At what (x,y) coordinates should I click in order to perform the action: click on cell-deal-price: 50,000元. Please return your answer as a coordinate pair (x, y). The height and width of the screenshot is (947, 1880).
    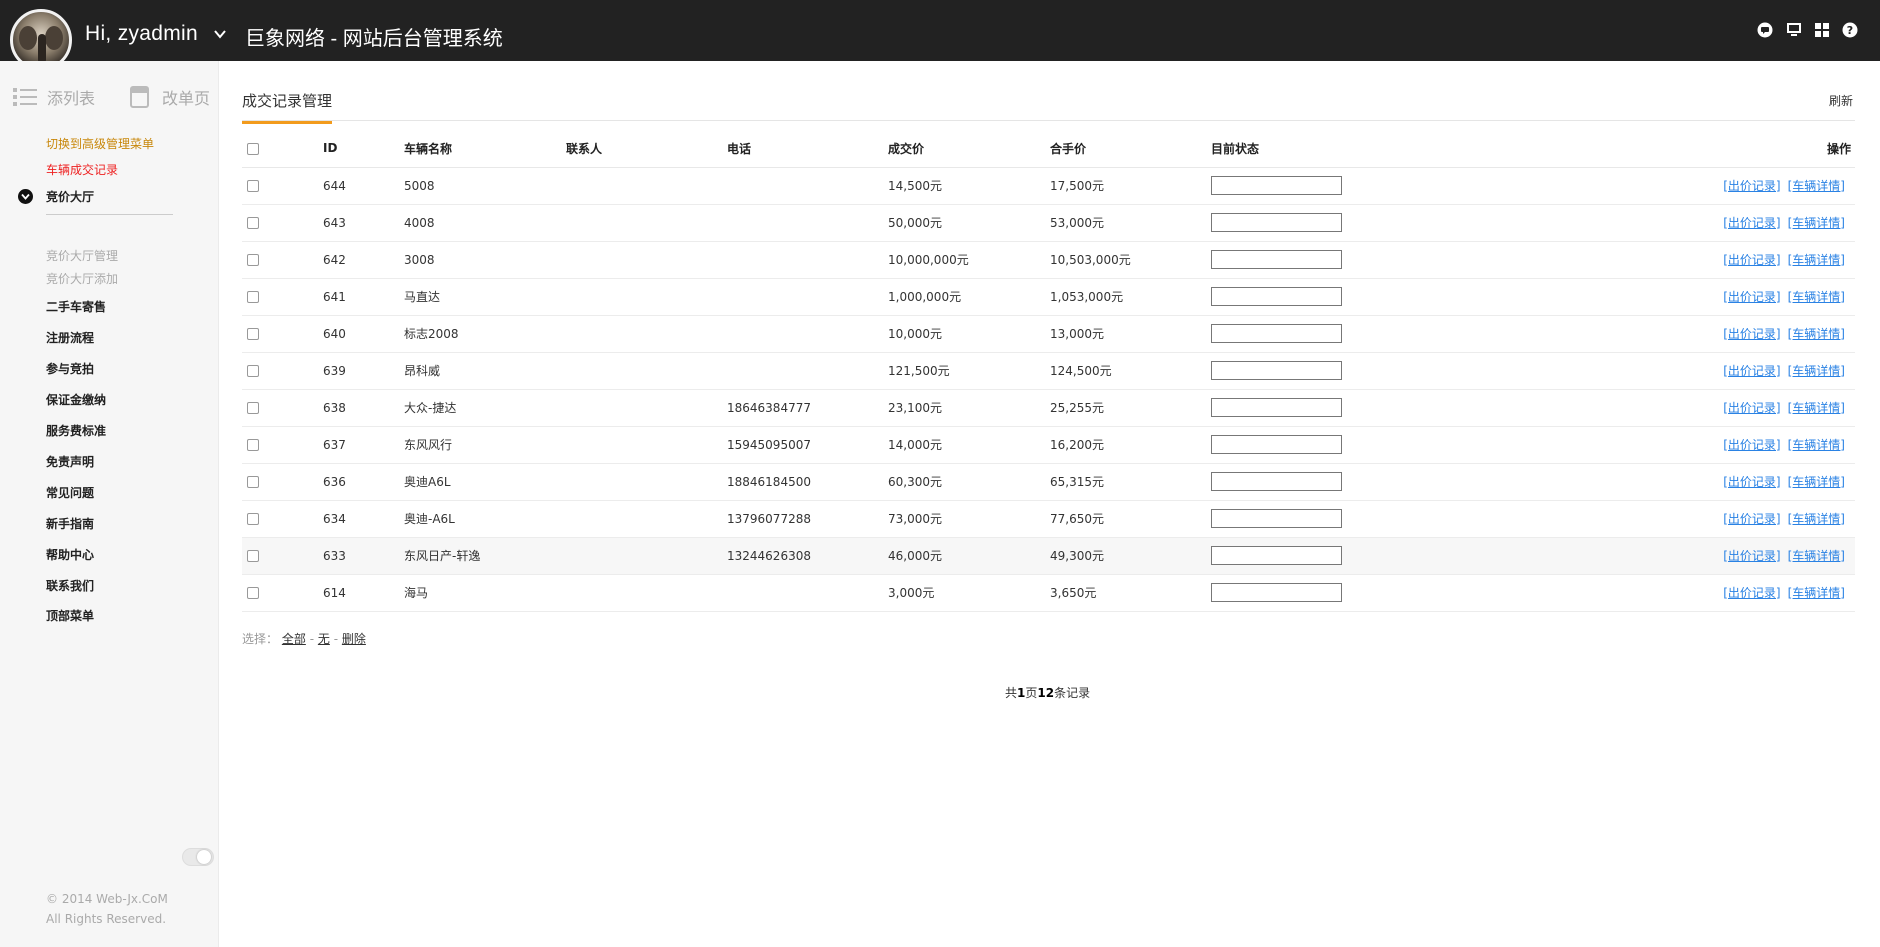
    Looking at the image, I should click on (969, 223).